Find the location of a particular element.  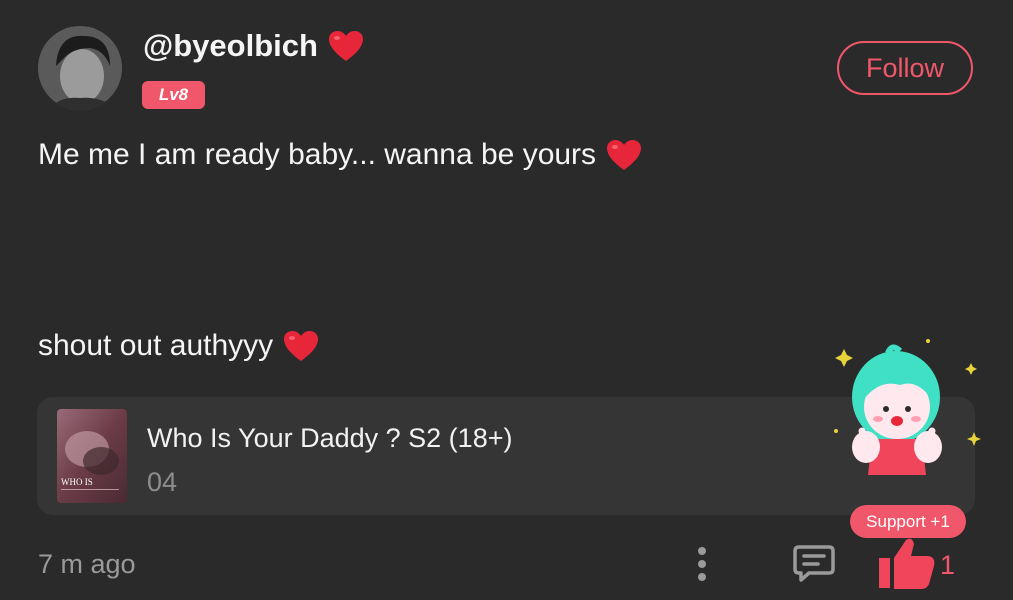

like-button is located at coordinates (907, 563).